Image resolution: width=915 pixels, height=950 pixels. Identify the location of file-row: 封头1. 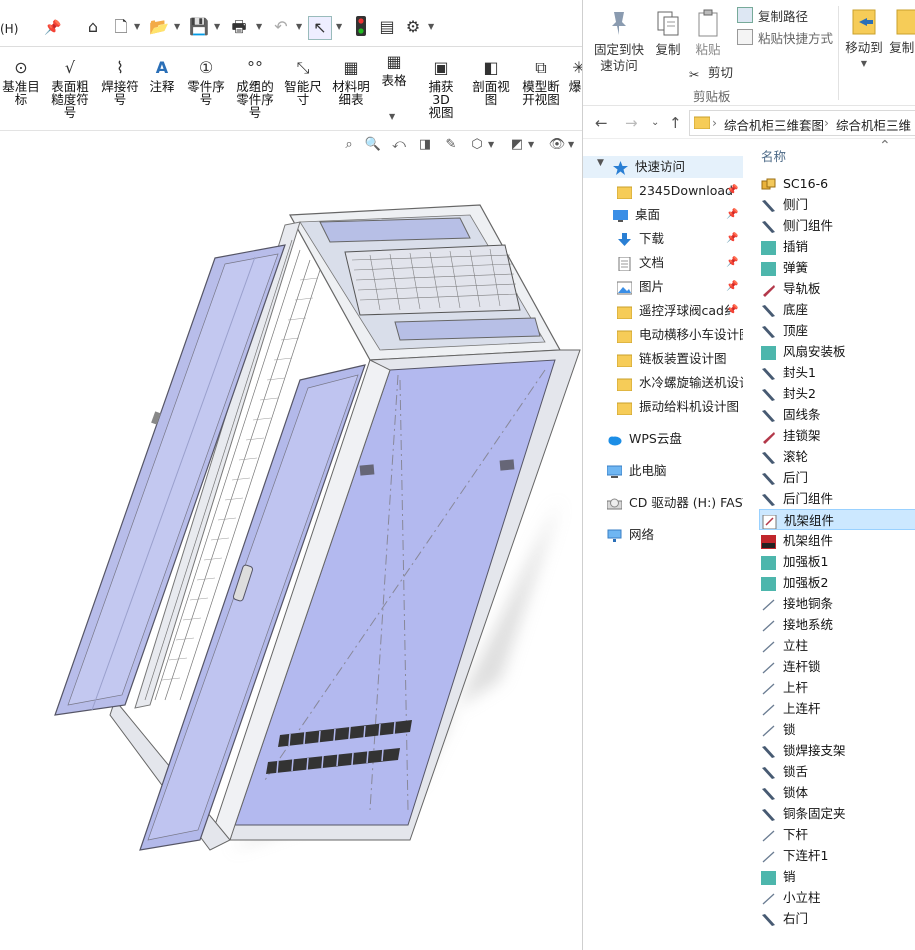
(837, 372).